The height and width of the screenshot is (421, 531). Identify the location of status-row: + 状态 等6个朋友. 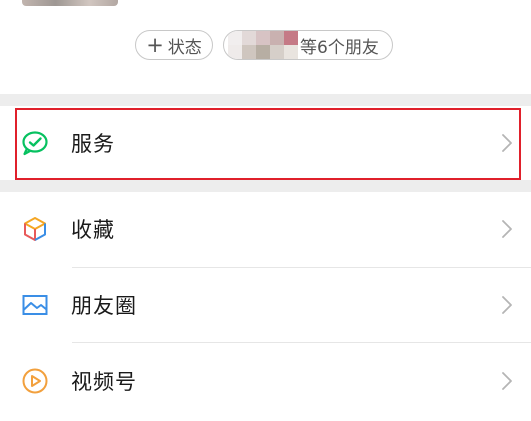
(265, 46).